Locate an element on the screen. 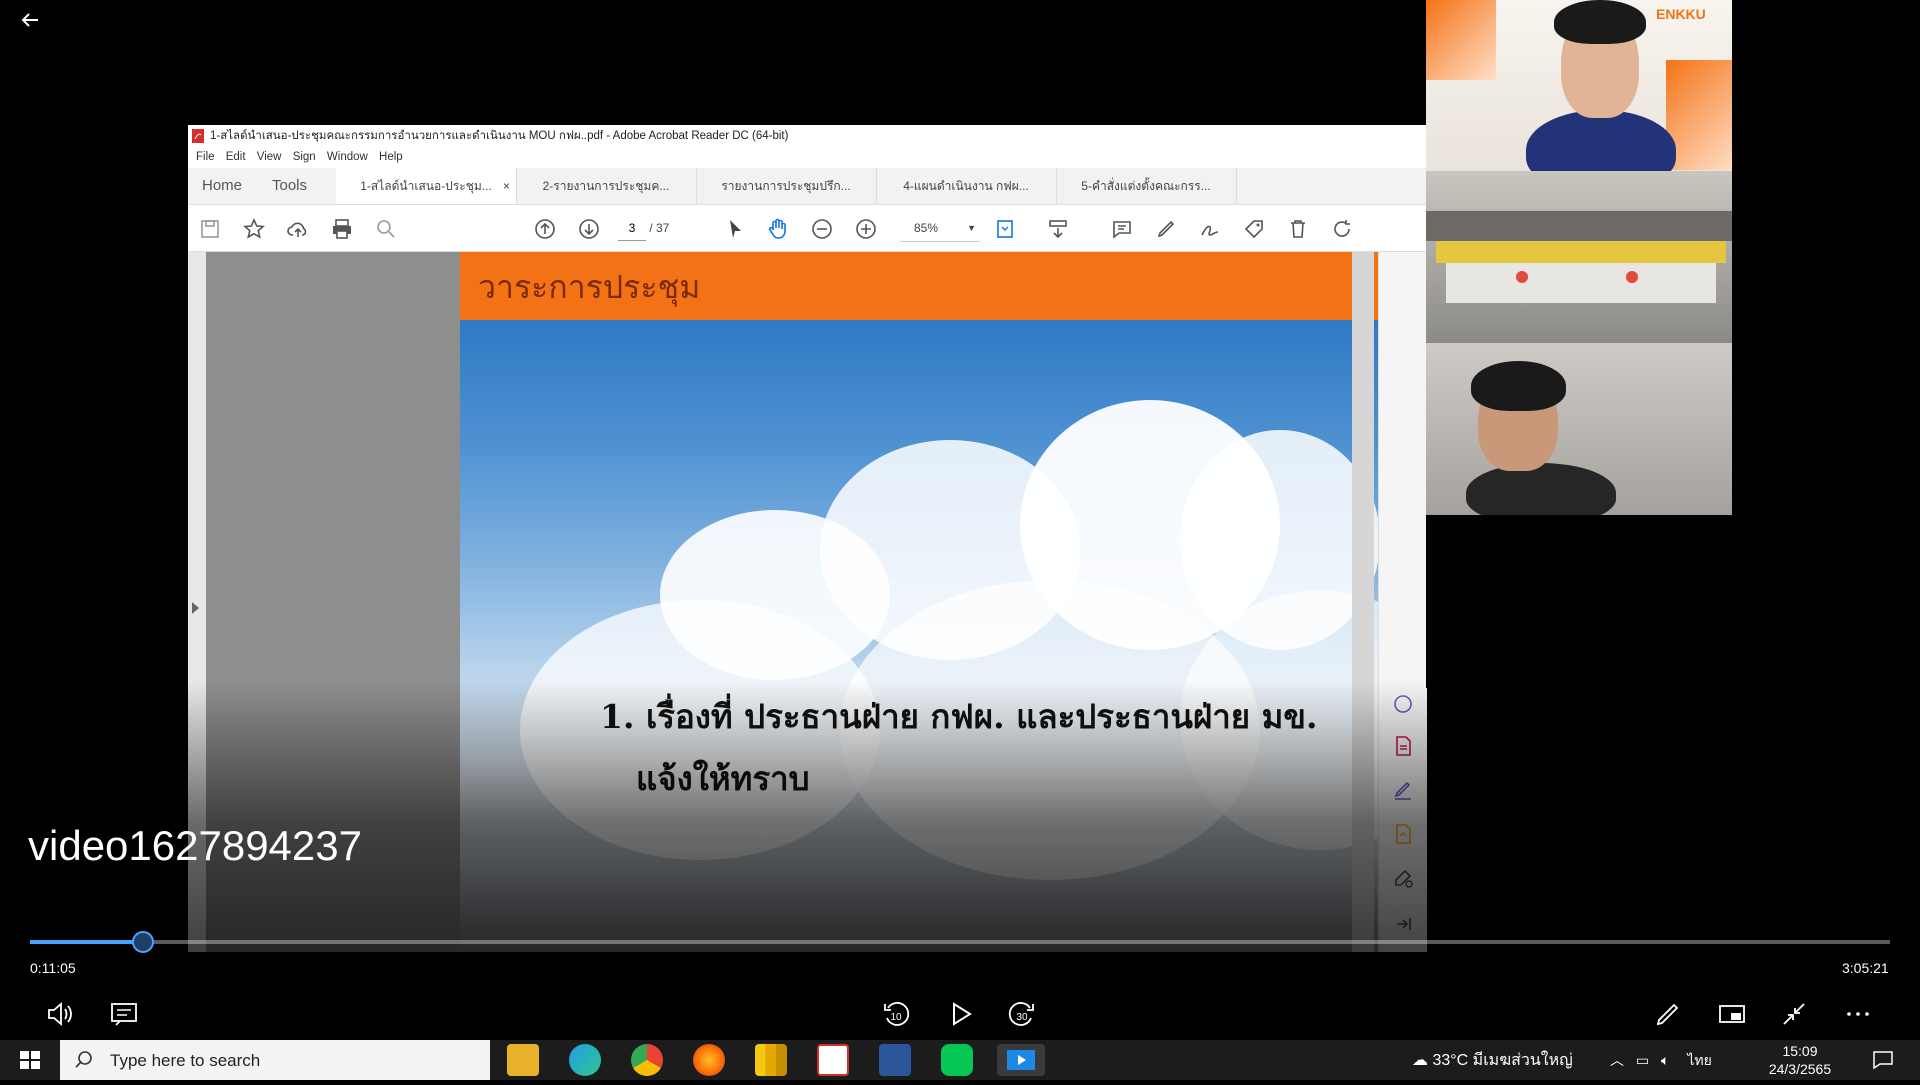 This screenshot has height=1085, width=1920. fill-sign-icon is located at coordinates (1403, 790).